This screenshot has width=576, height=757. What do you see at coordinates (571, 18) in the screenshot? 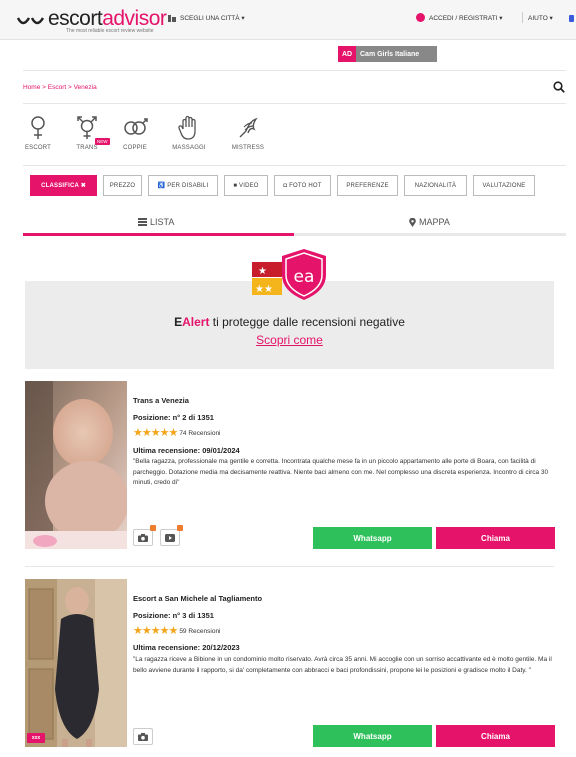
I see `language-icon` at bounding box center [571, 18].